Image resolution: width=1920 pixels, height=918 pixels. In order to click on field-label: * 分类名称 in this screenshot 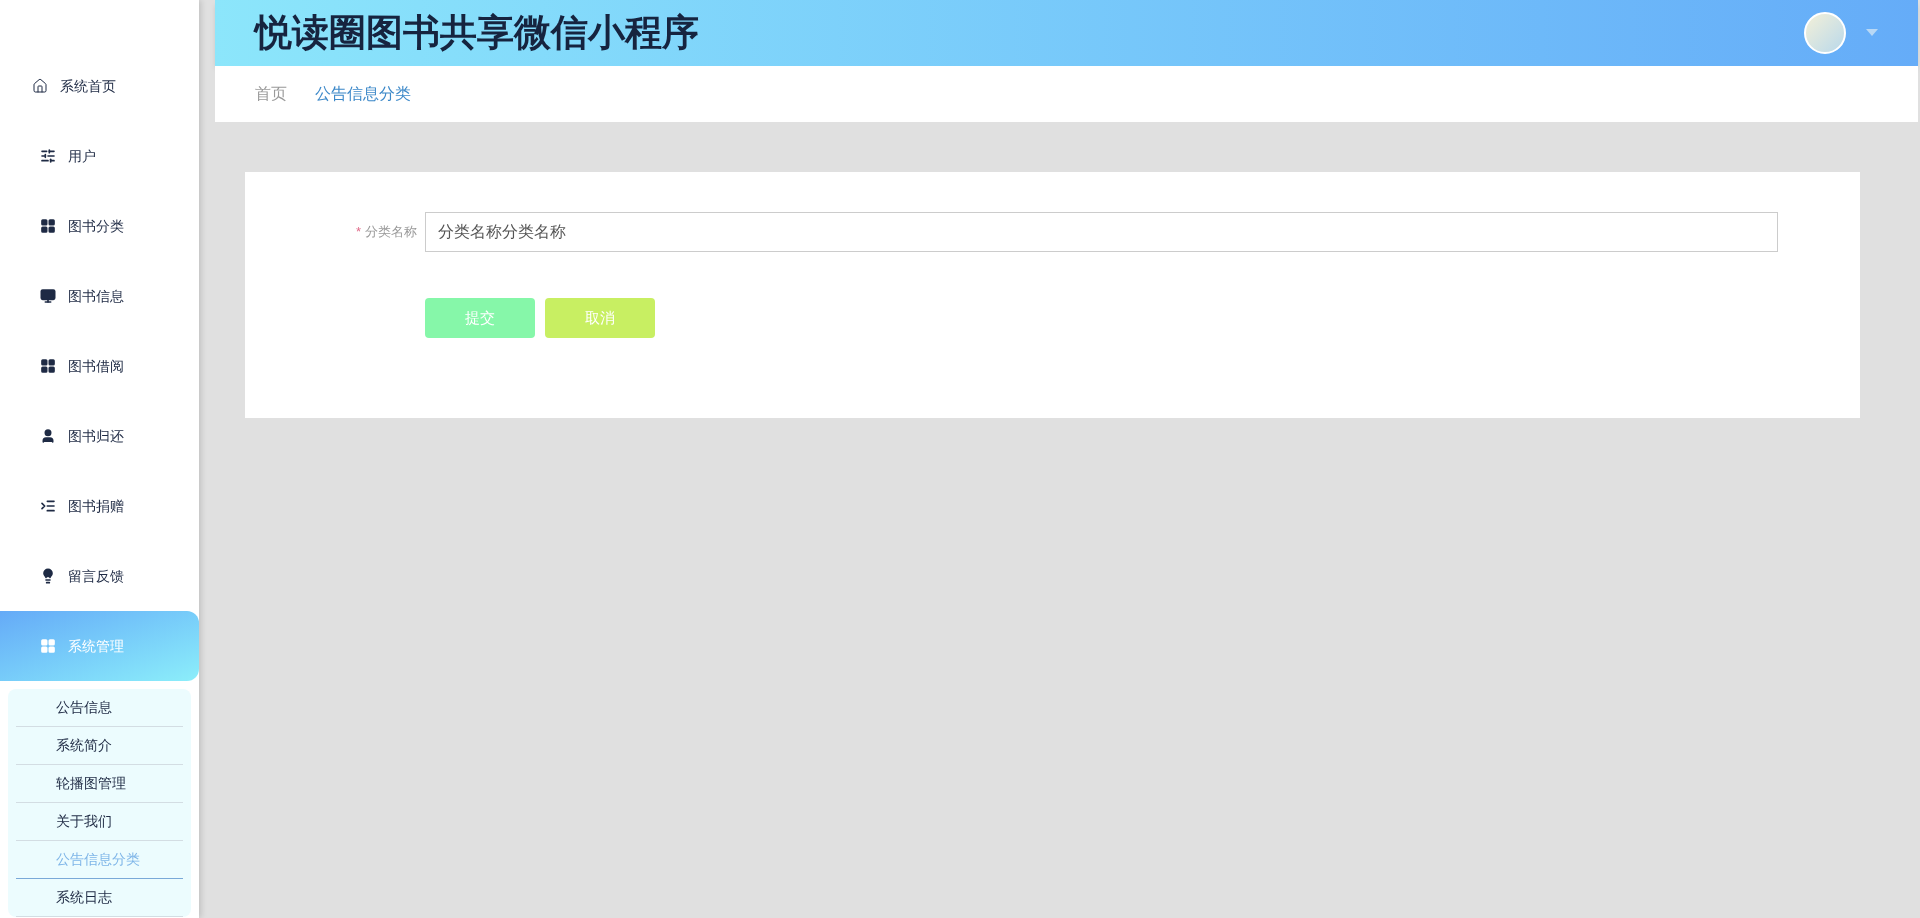, I will do `click(386, 232)`.